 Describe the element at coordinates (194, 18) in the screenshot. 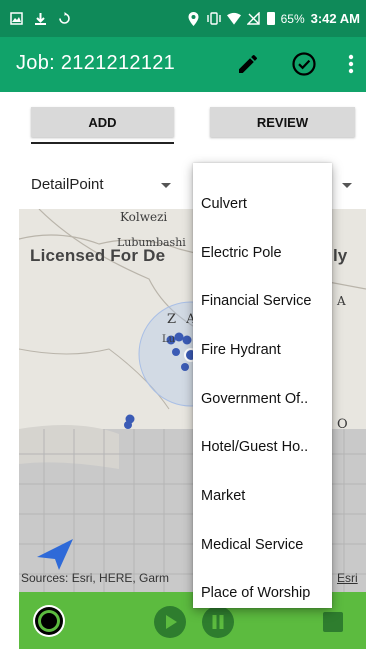

I see `location-icon` at that location.